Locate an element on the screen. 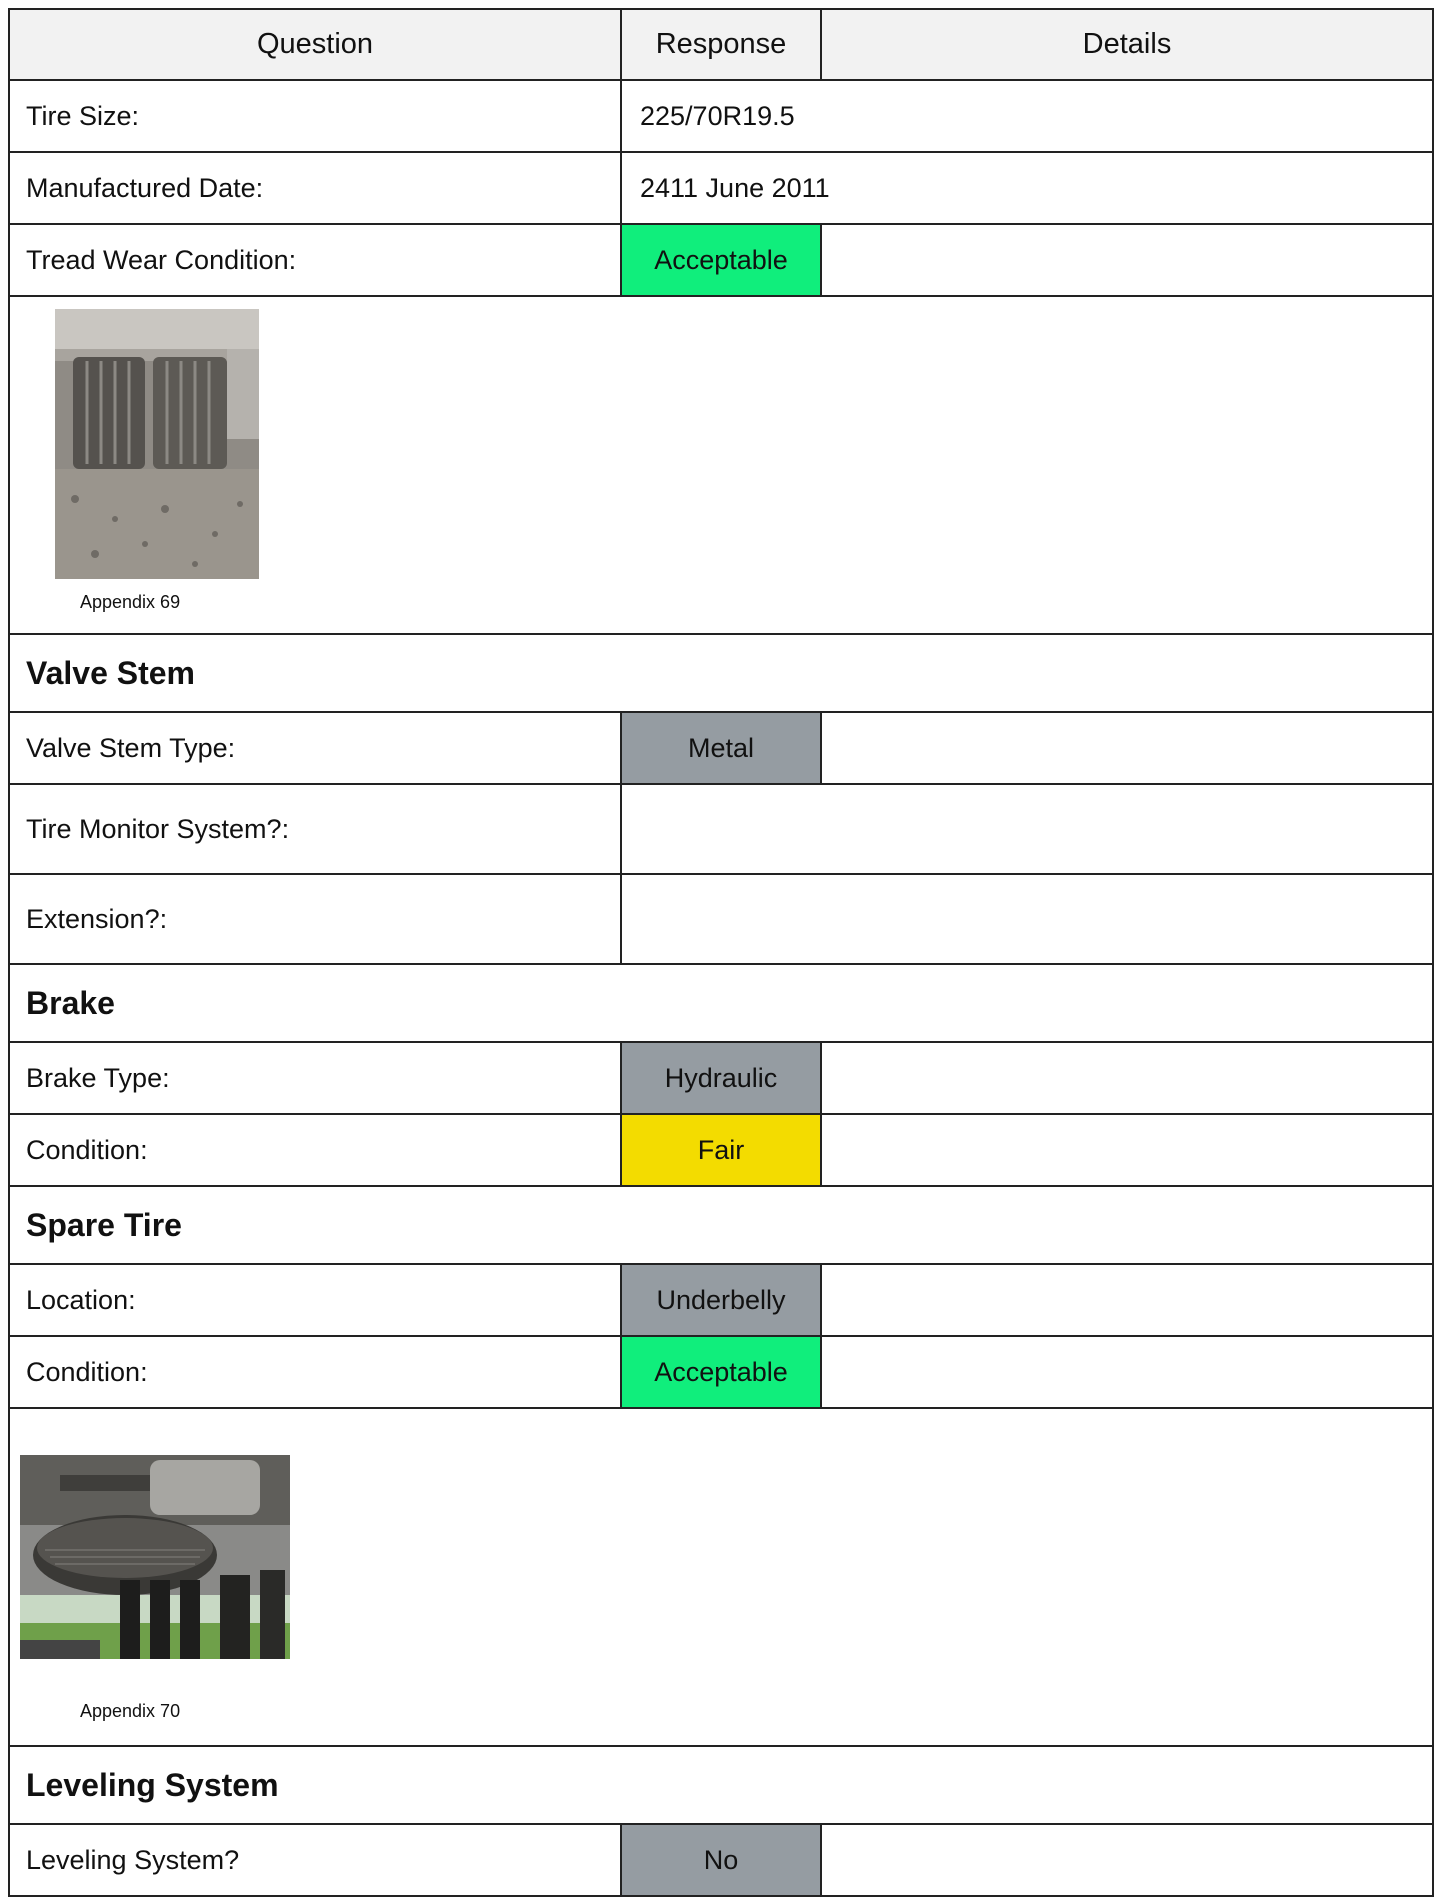  table-row: Leveling System? No is located at coordinates (721, 1861).